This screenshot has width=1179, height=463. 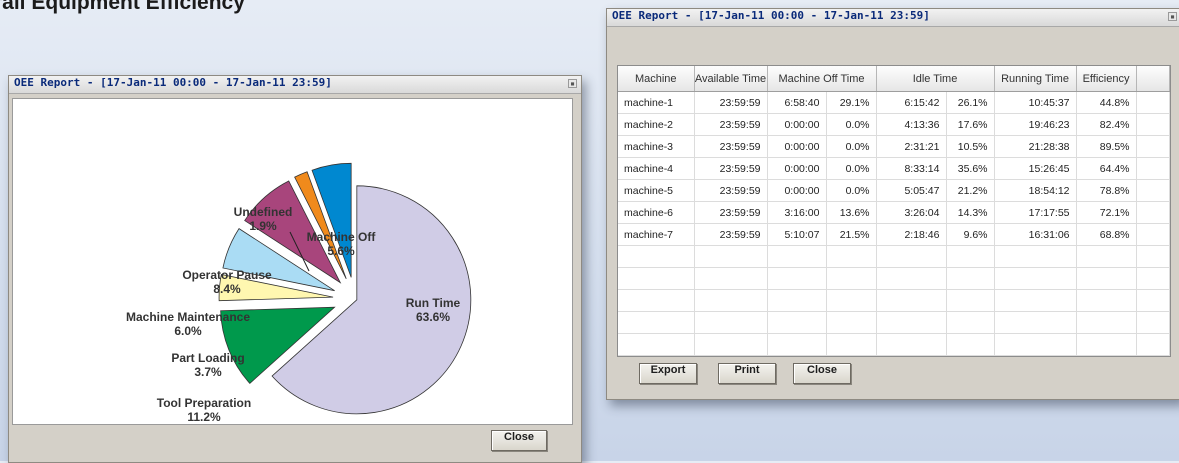 I want to click on table-cell: 89.5%, so click(x=1106, y=146).